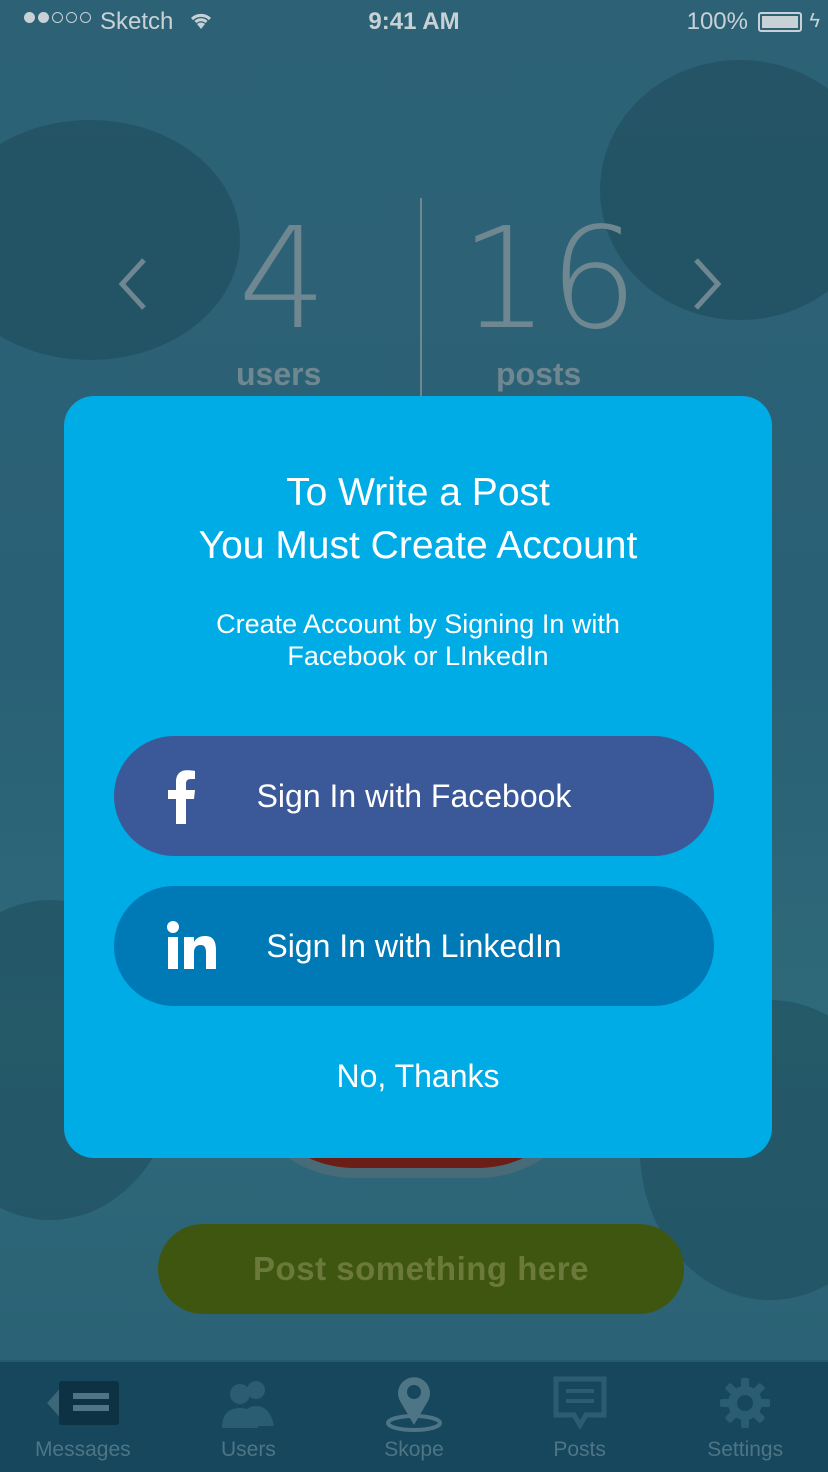 The width and height of the screenshot is (828, 1472). I want to click on linkedin-icon, so click(192, 946).